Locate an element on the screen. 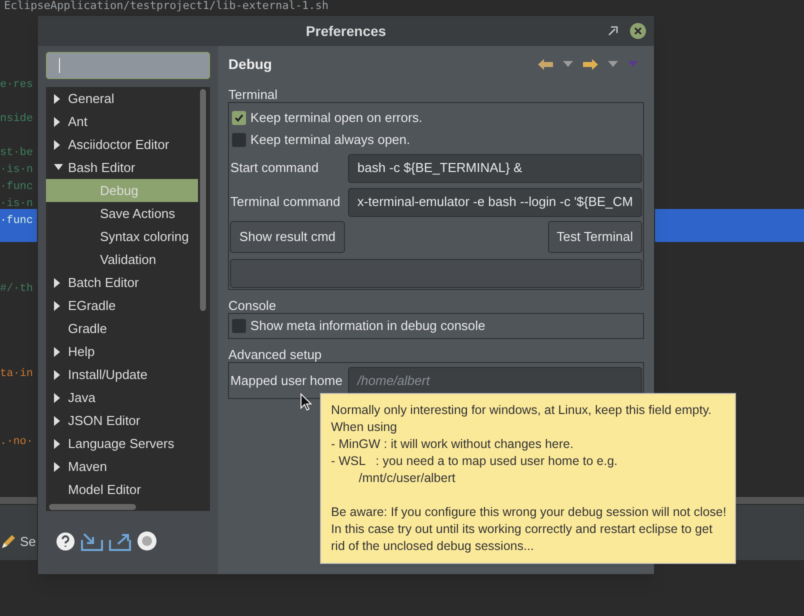 This screenshot has height=616, width=804. tree-item: Java is located at coordinates (122, 397).